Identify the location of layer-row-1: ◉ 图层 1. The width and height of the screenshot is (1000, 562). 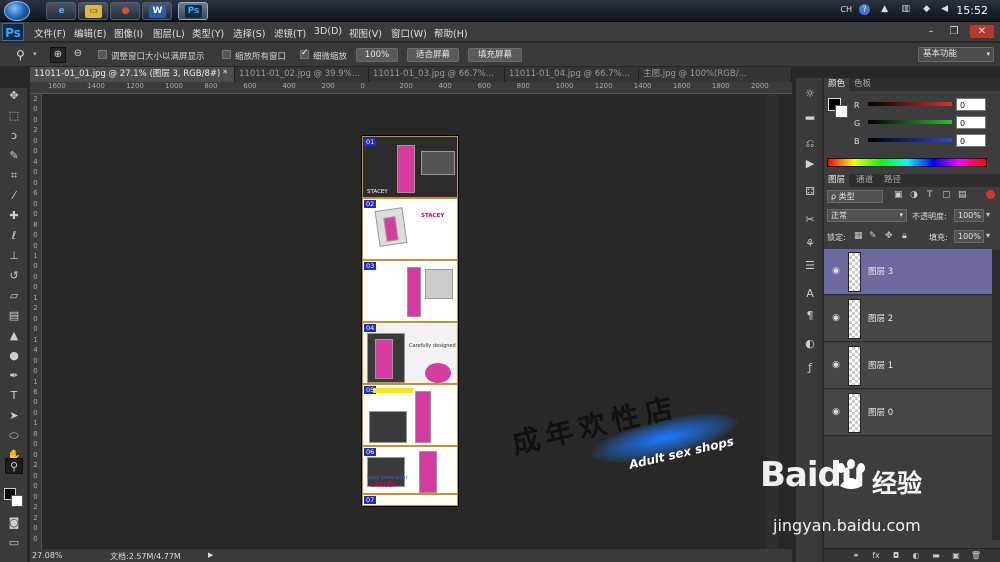
(908, 366).